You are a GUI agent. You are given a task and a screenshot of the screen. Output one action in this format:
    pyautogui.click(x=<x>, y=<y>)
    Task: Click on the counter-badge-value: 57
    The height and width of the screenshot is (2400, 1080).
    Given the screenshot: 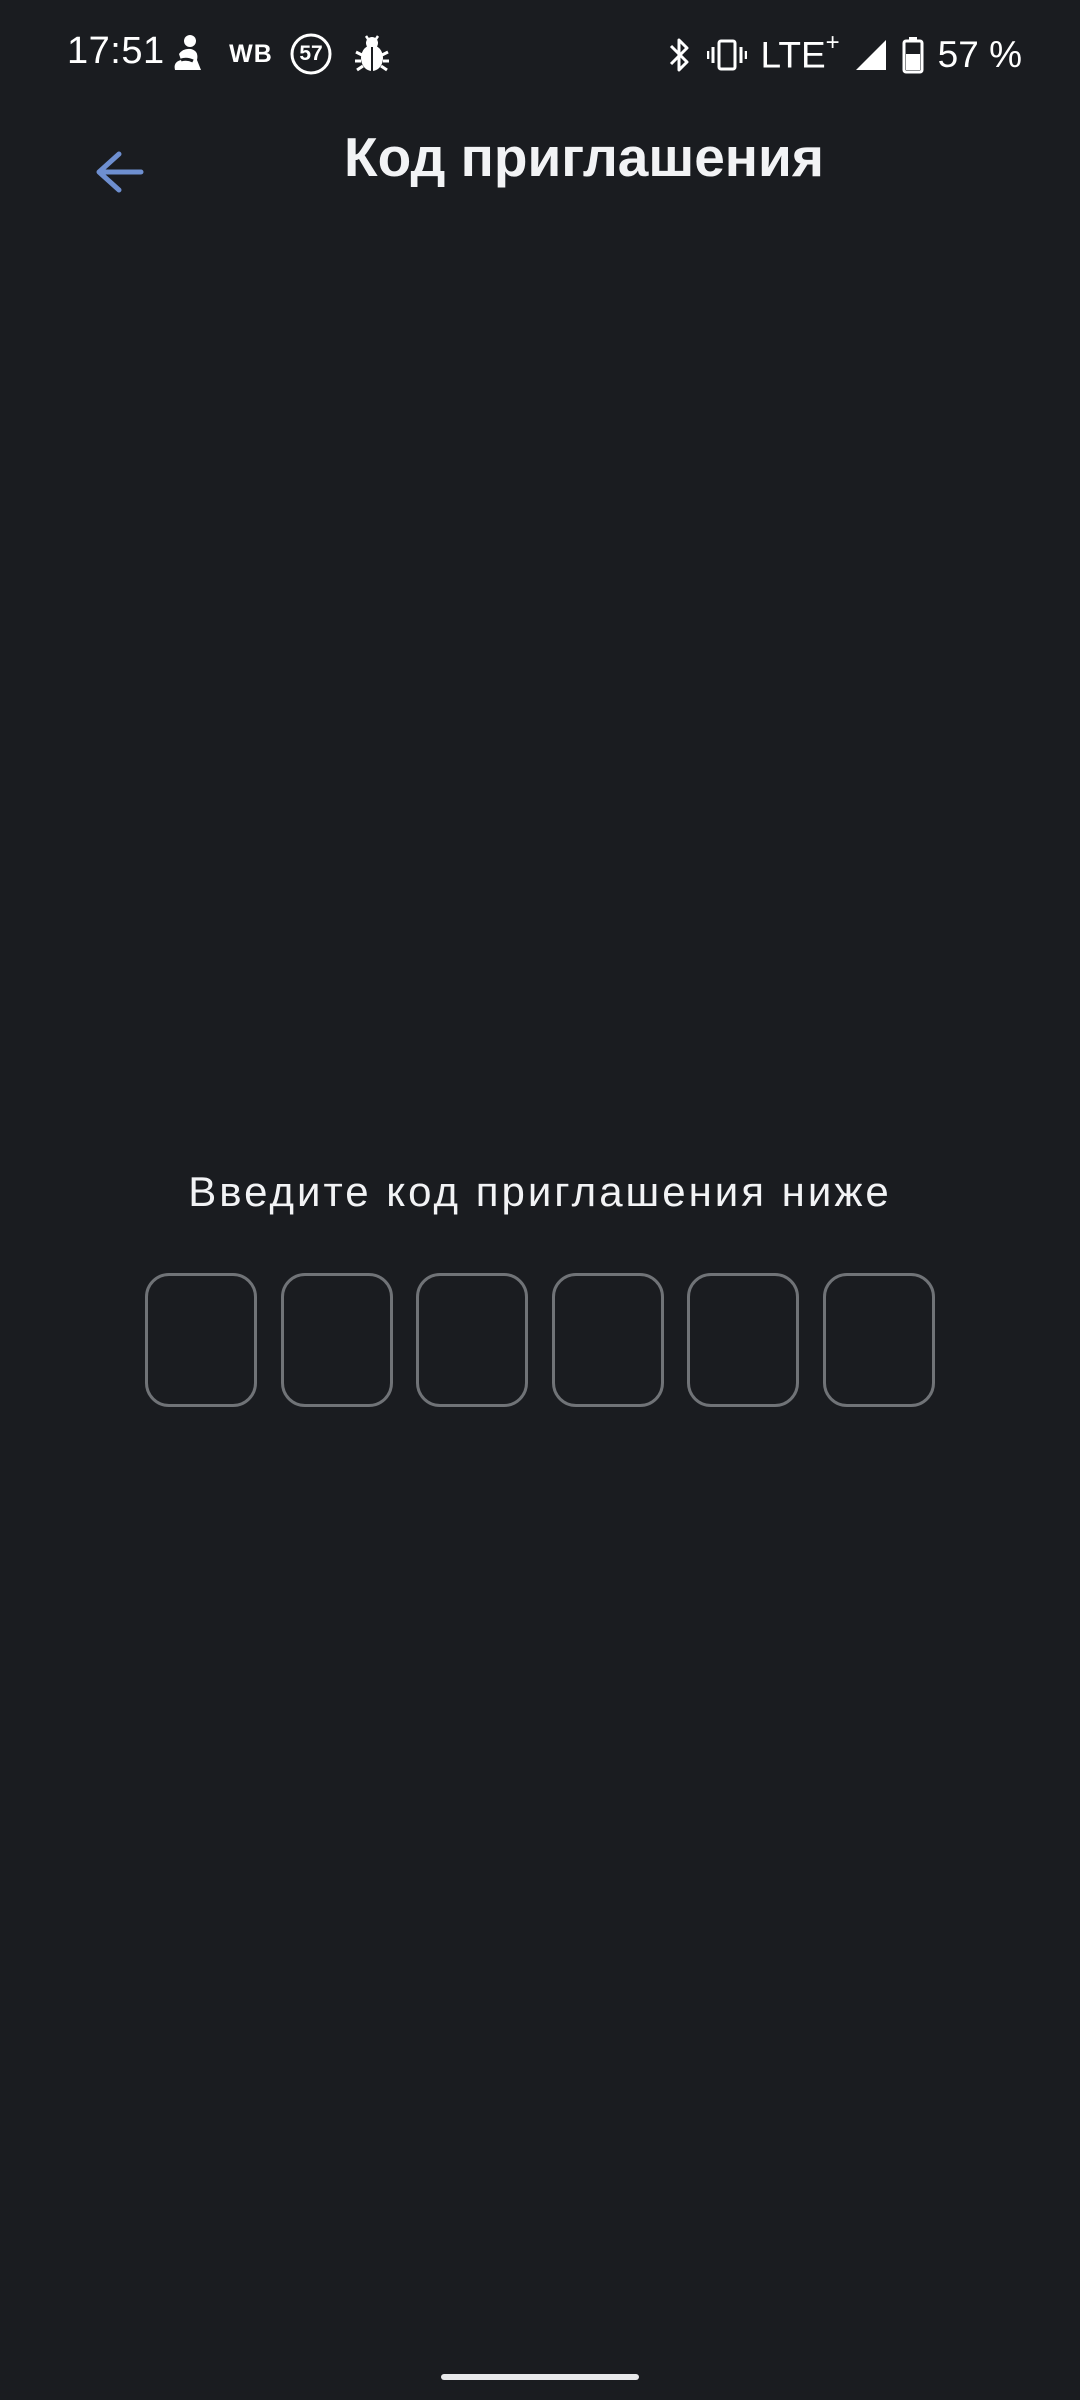 What is the action you would take?
    pyautogui.click(x=311, y=53)
    